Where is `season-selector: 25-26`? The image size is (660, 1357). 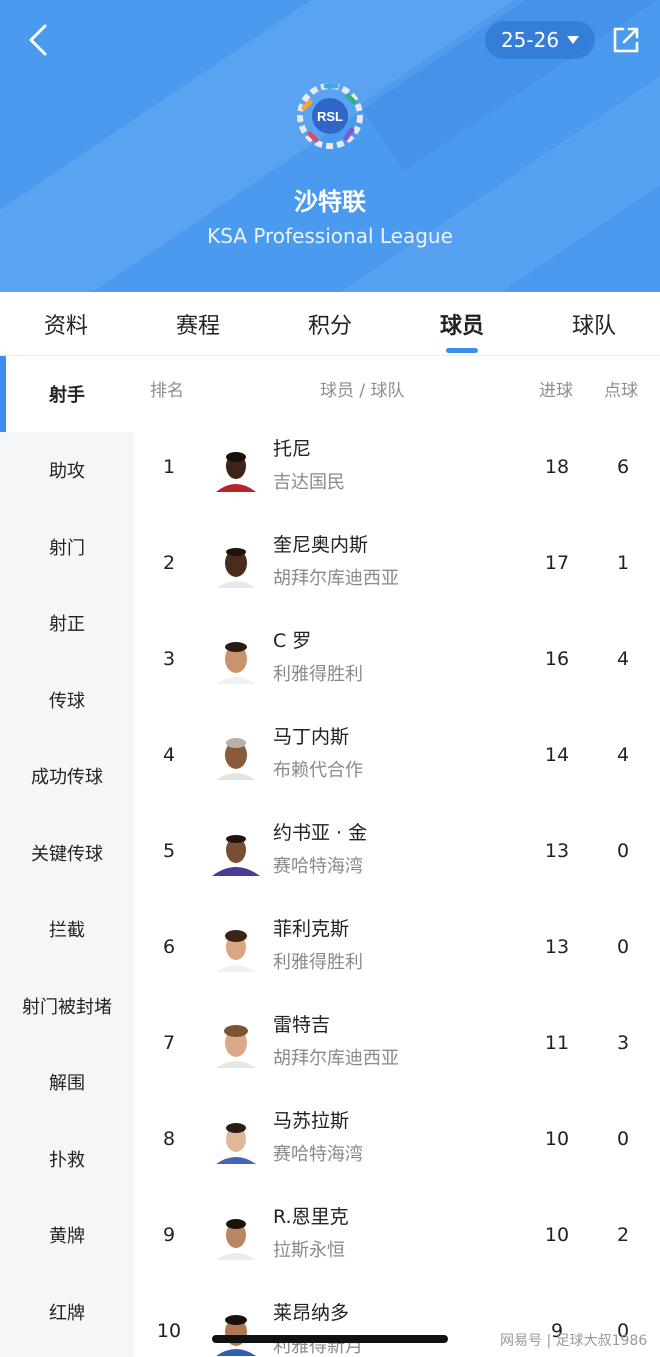
season-selector: 25-26 is located at coordinates (540, 40).